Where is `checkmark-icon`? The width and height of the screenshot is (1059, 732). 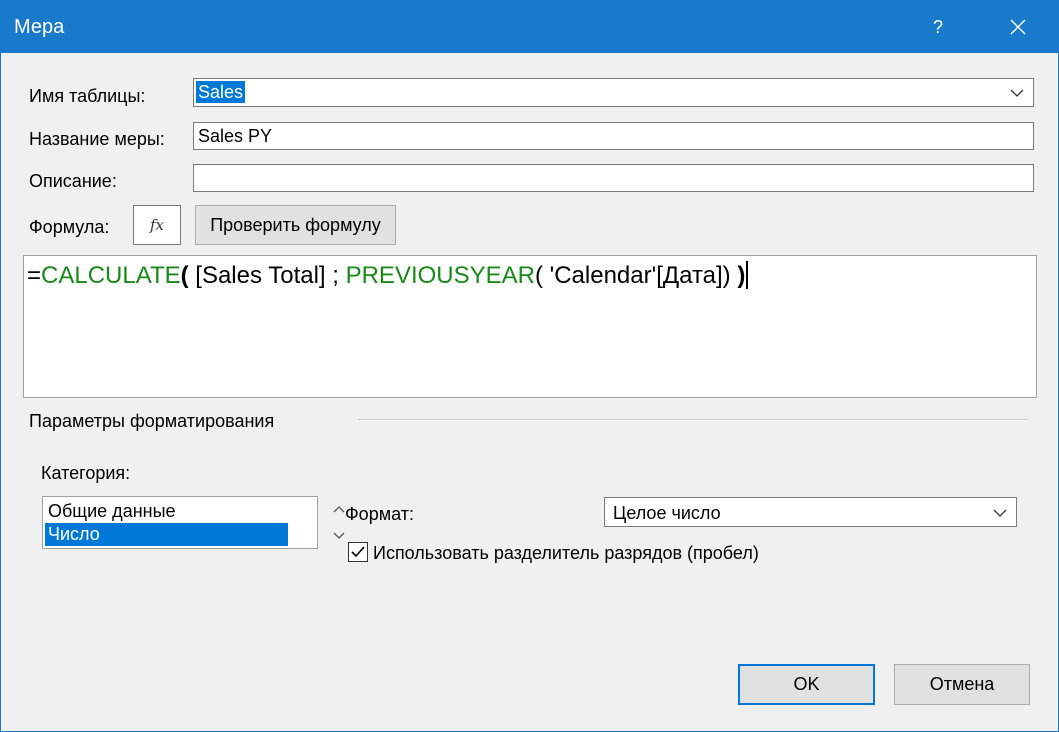 checkmark-icon is located at coordinates (358, 552).